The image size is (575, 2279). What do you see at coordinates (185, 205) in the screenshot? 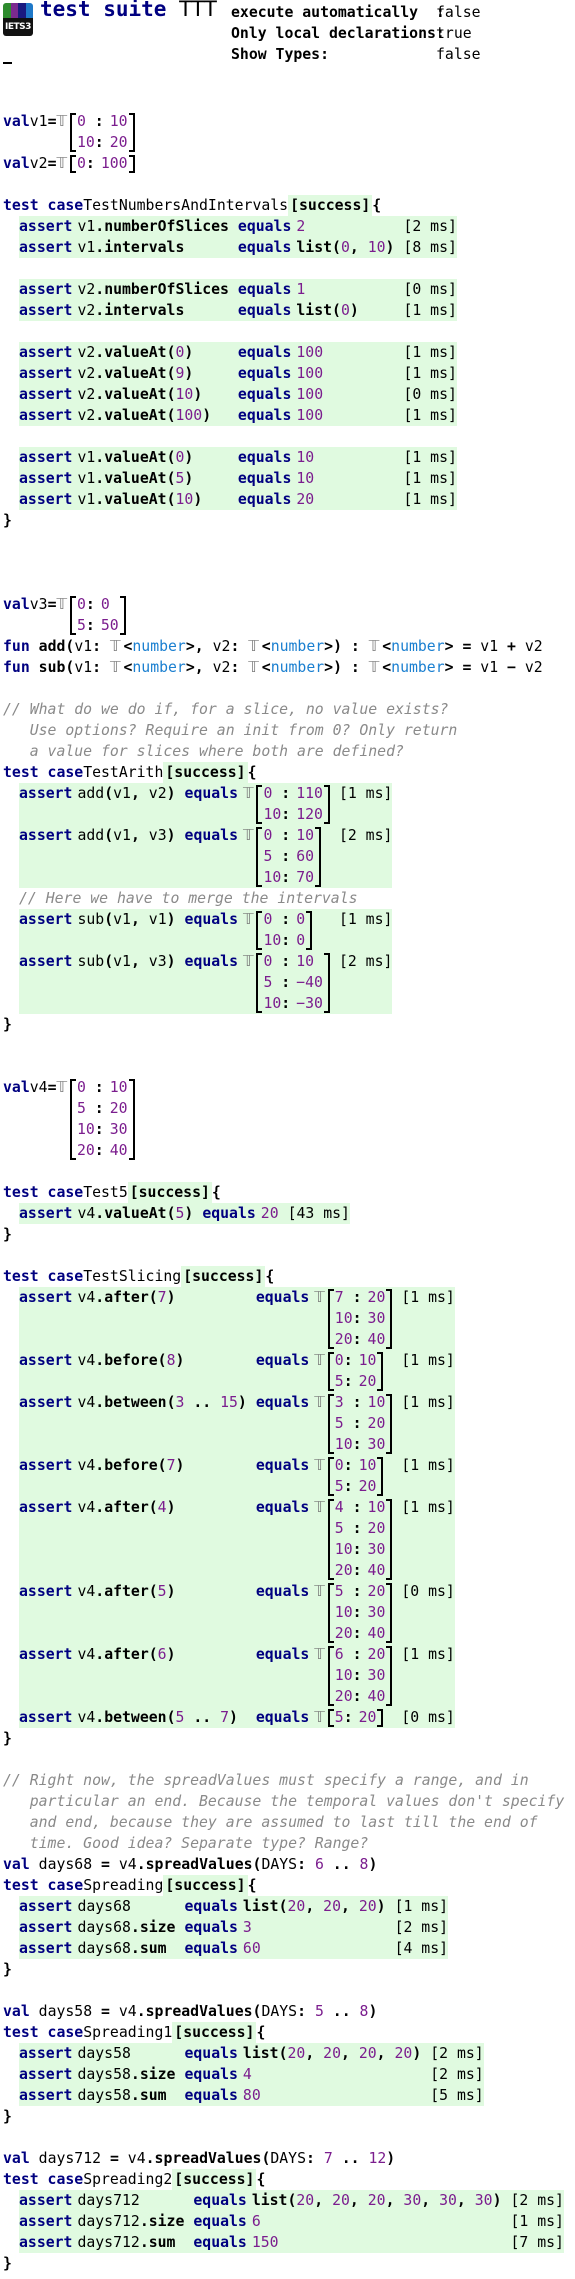
I see `test-case-name: TestNumbersAndIntervals` at bounding box center [185, 205].